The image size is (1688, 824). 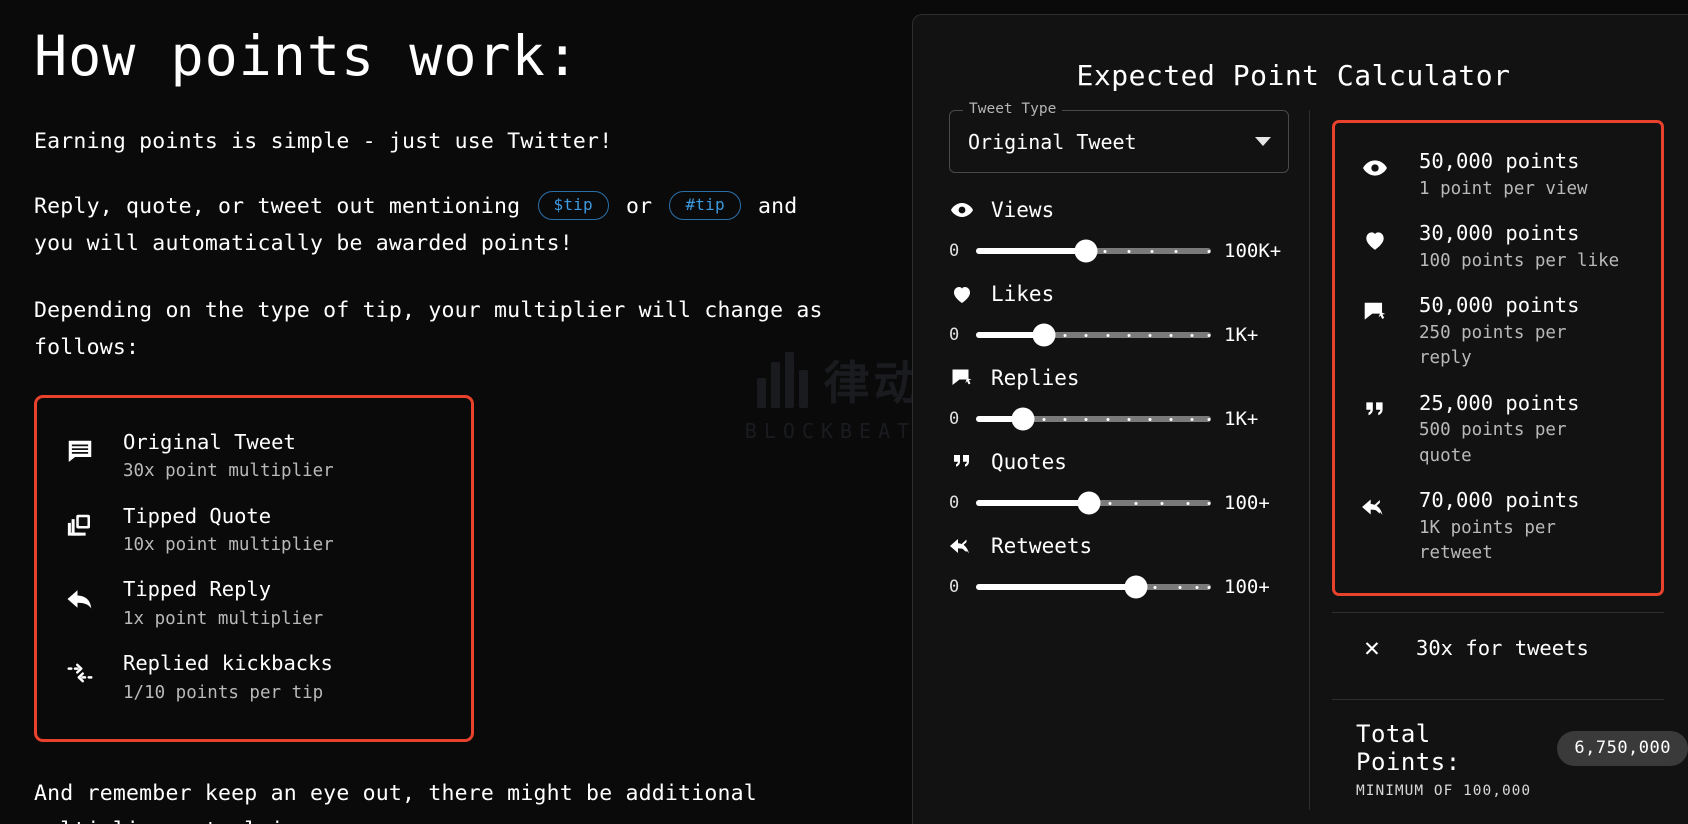 I want to click on slider-track-line: 0 100+, so click(x=1126, y=587).